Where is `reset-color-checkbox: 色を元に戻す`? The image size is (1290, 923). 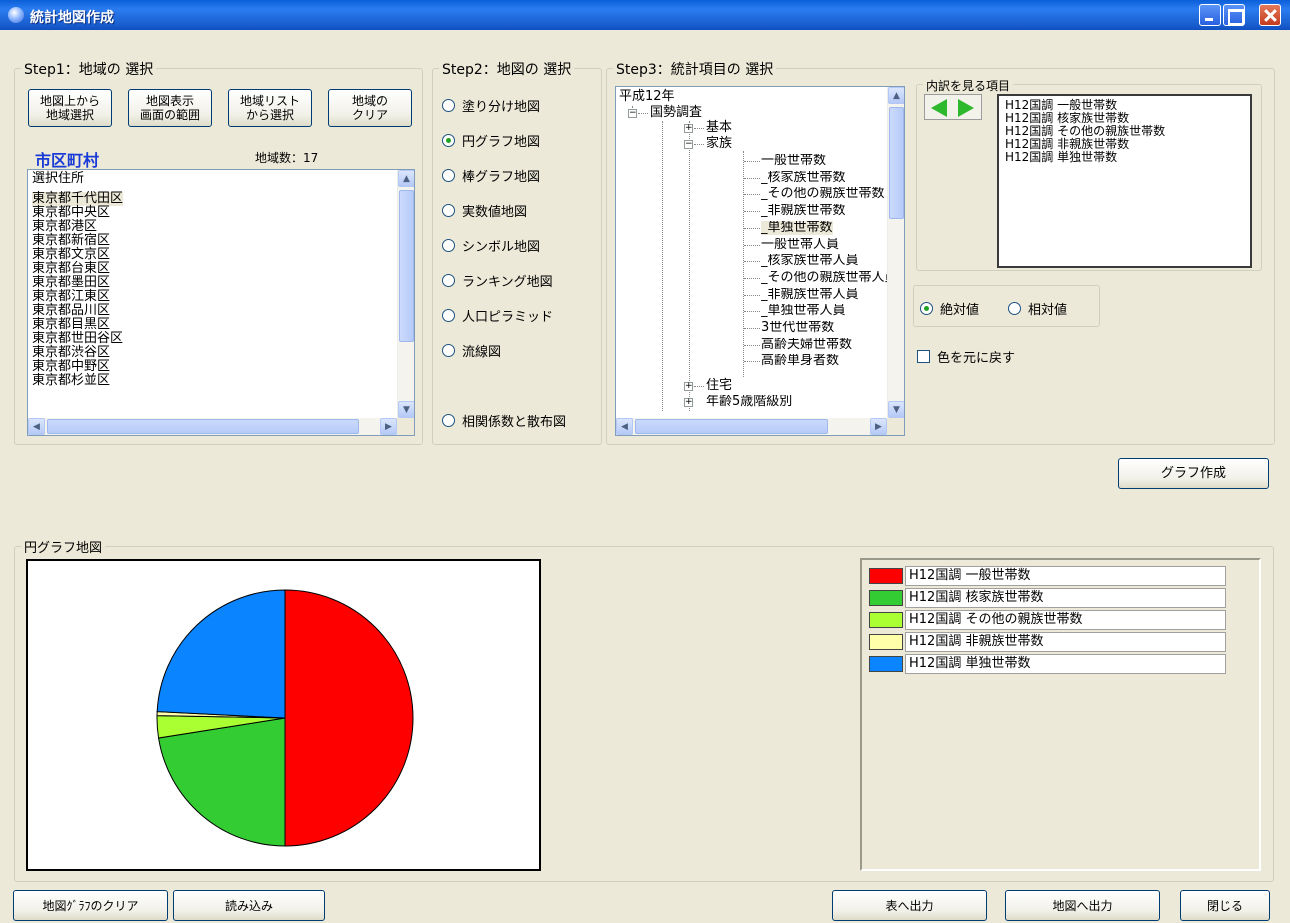
reset-color-checkbox: 色を元に戻す is located at coordinates (966, 356).